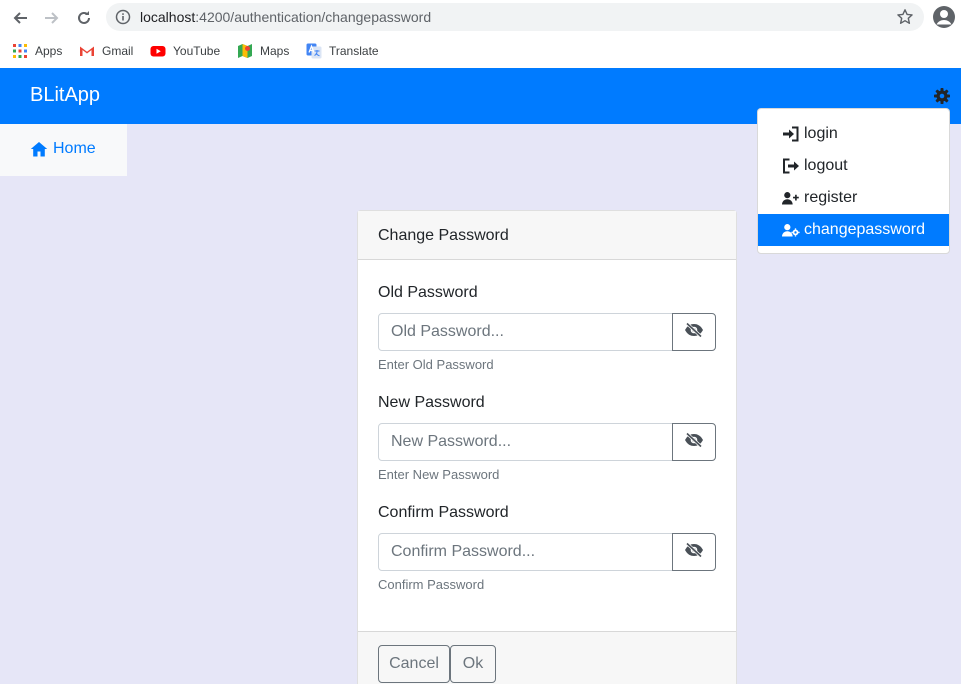 This screenshot has height=684, width=961. Describe the element at coordinates (547, 657) in the screenshot. I see `card-footer: Cancel Ok` at that location.